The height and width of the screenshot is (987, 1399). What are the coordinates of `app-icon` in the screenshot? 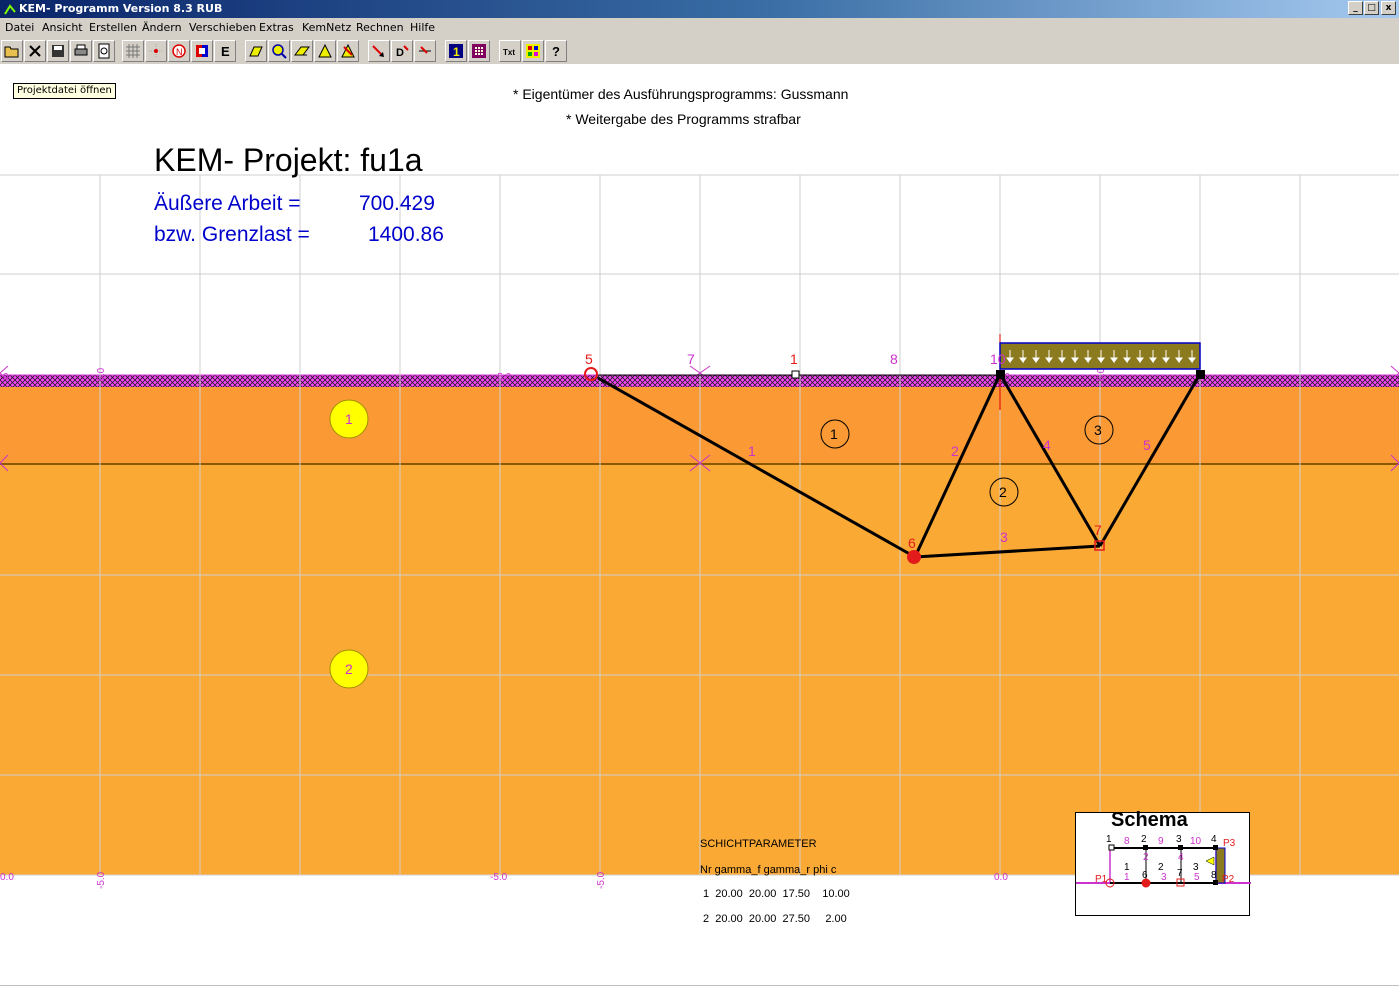 It's located at (10, 9).